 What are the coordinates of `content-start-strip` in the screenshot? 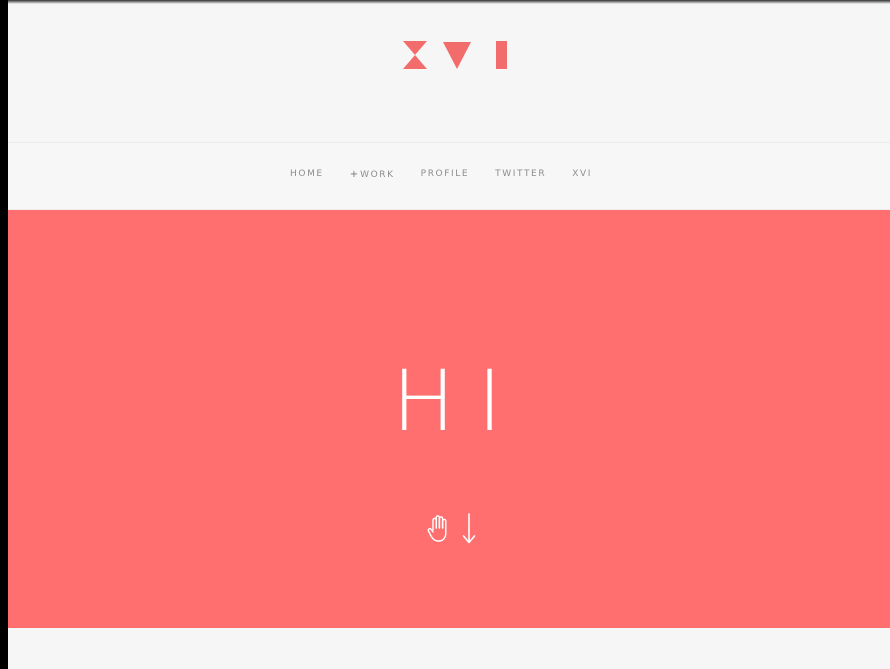 It's located at (449, 648).